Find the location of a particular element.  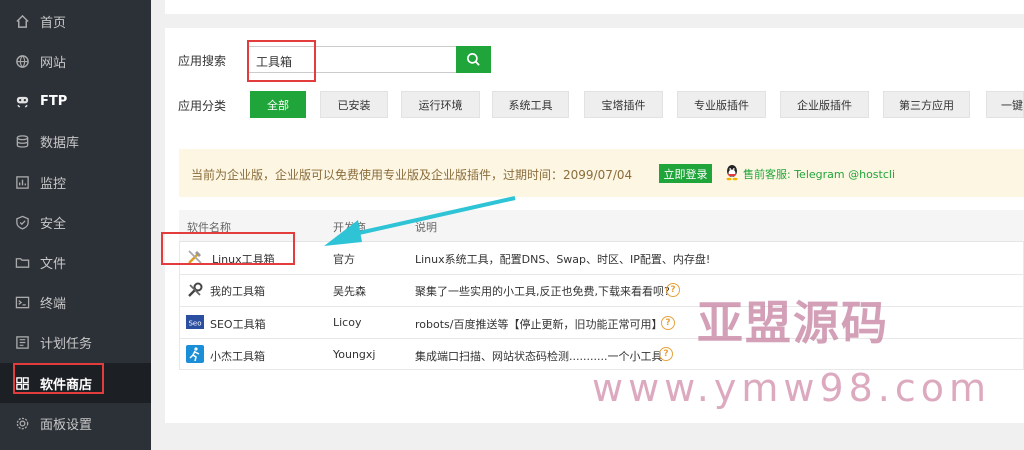

watermark-url: www.ymw98.com is located at coordinates (792, 388).